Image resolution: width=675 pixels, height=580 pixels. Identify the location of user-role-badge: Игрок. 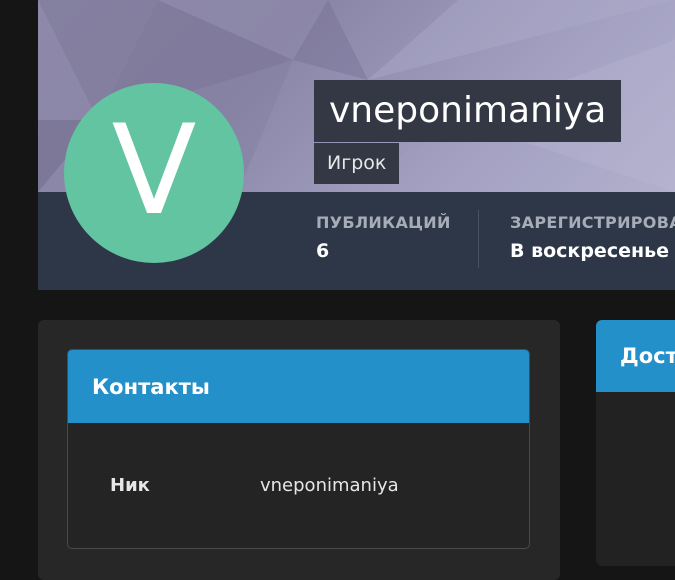
(357, 163).